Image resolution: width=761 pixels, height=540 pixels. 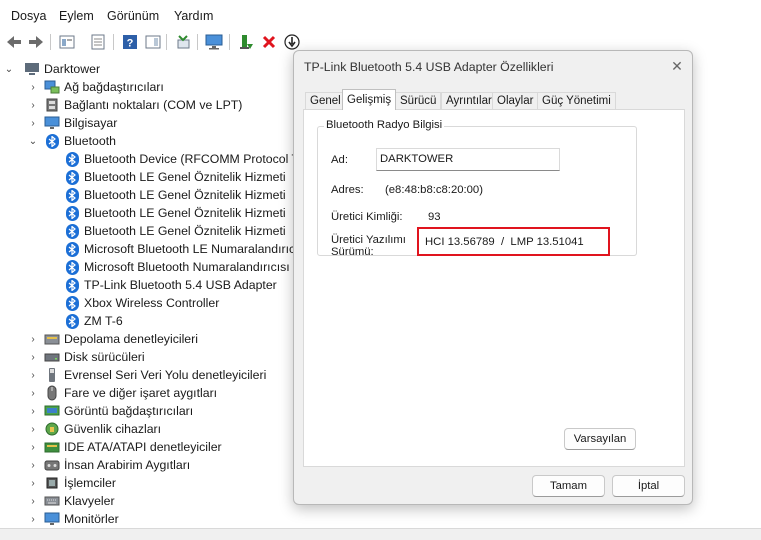 What do you see at coordinates (76, 16) in the screenshot?
I see `menu-eylem: Eylem` at bounding box center [76, 16].